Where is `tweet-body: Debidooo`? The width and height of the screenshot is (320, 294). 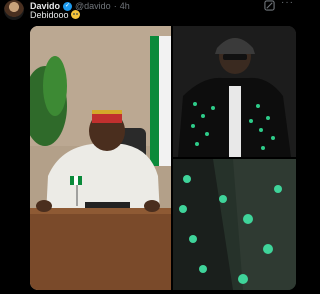 tweet-body: Debidooo is located at coordinates (49, 15).